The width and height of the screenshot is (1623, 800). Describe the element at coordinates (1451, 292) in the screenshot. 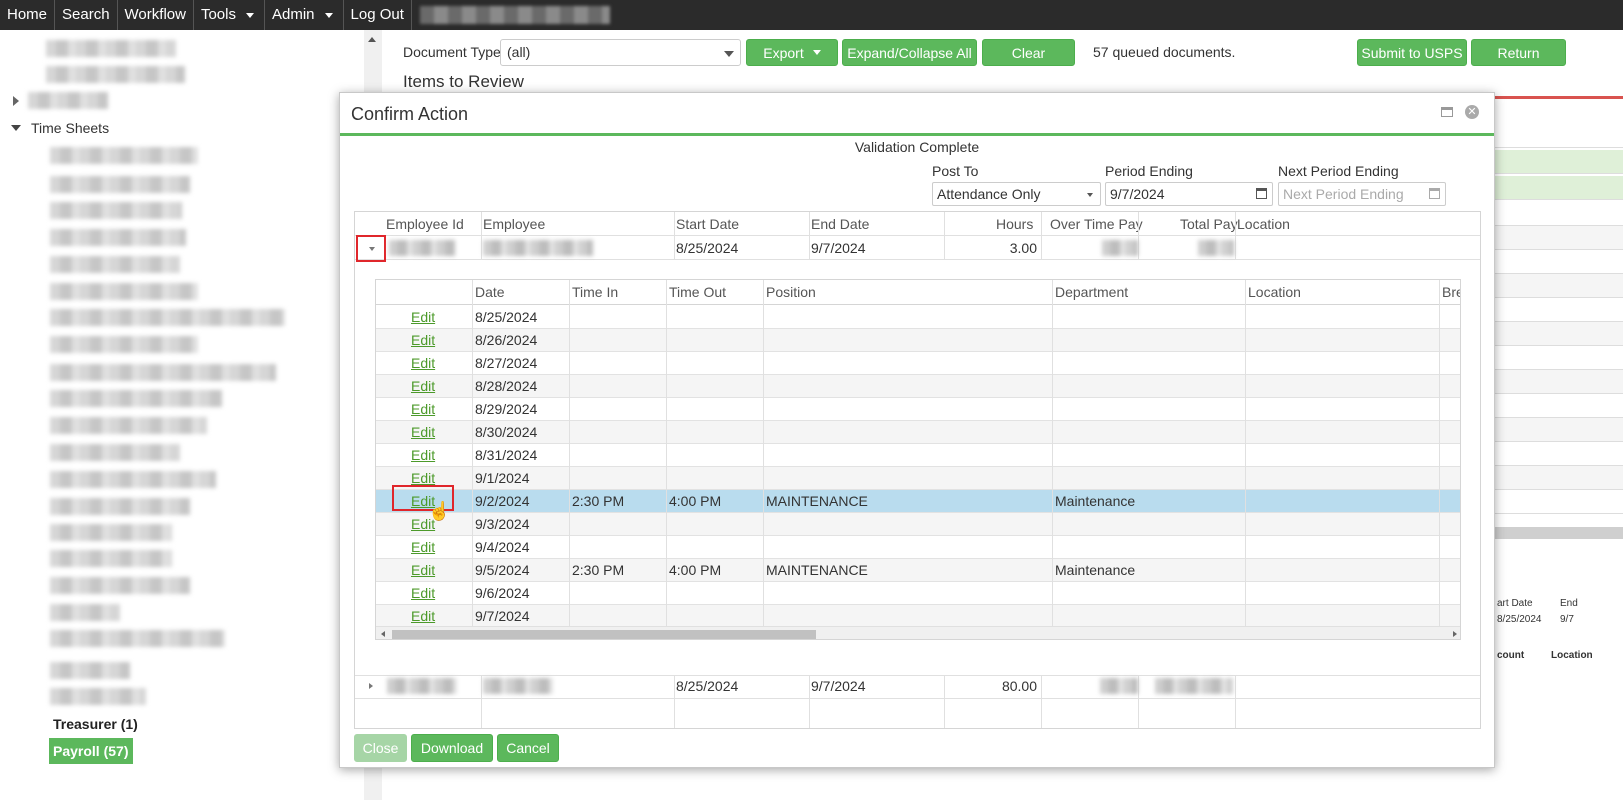

I see `col-header-break: Bre` at that location.